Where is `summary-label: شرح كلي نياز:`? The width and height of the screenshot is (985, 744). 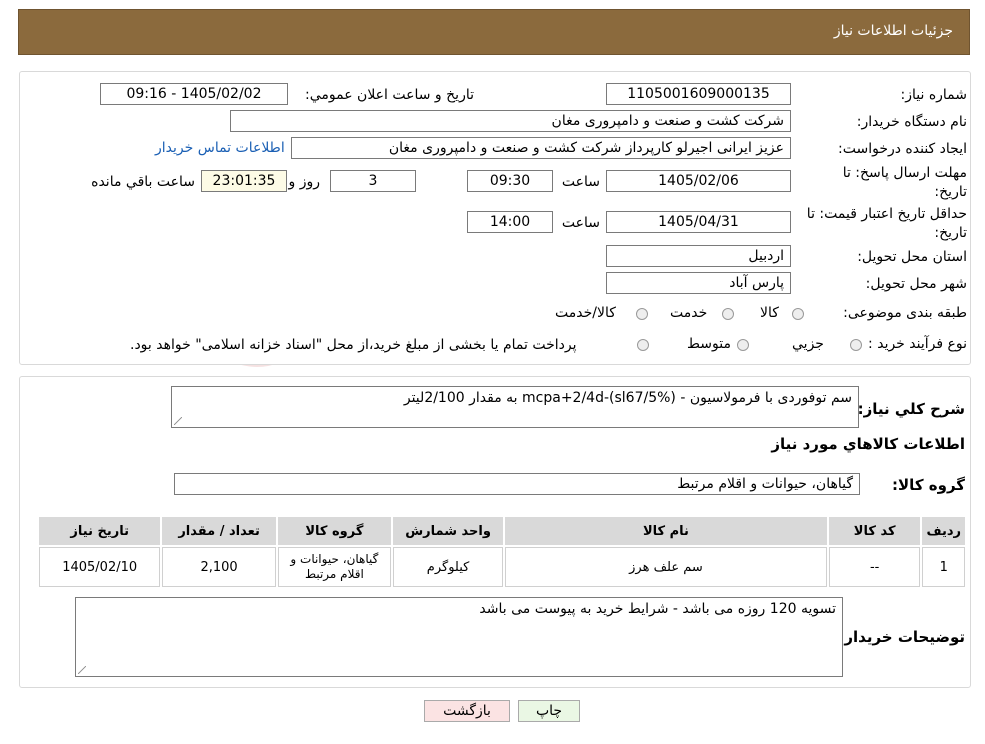
summary-label: شرح كلي نياز: is located at coordinates (911, 409).